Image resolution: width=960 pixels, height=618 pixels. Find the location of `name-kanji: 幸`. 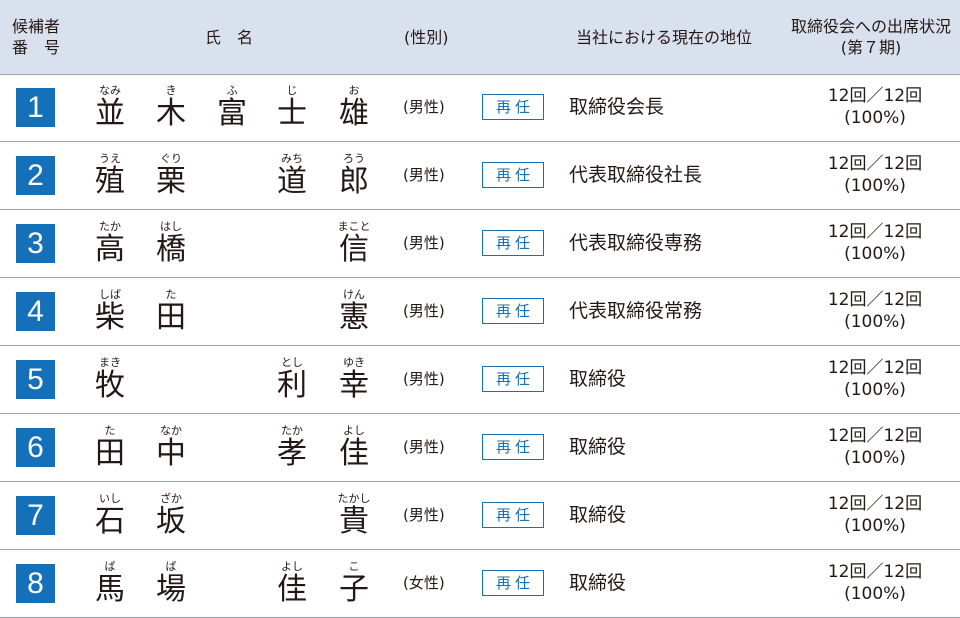

name-kanji: 幸 is located at coordinates (354, 385).